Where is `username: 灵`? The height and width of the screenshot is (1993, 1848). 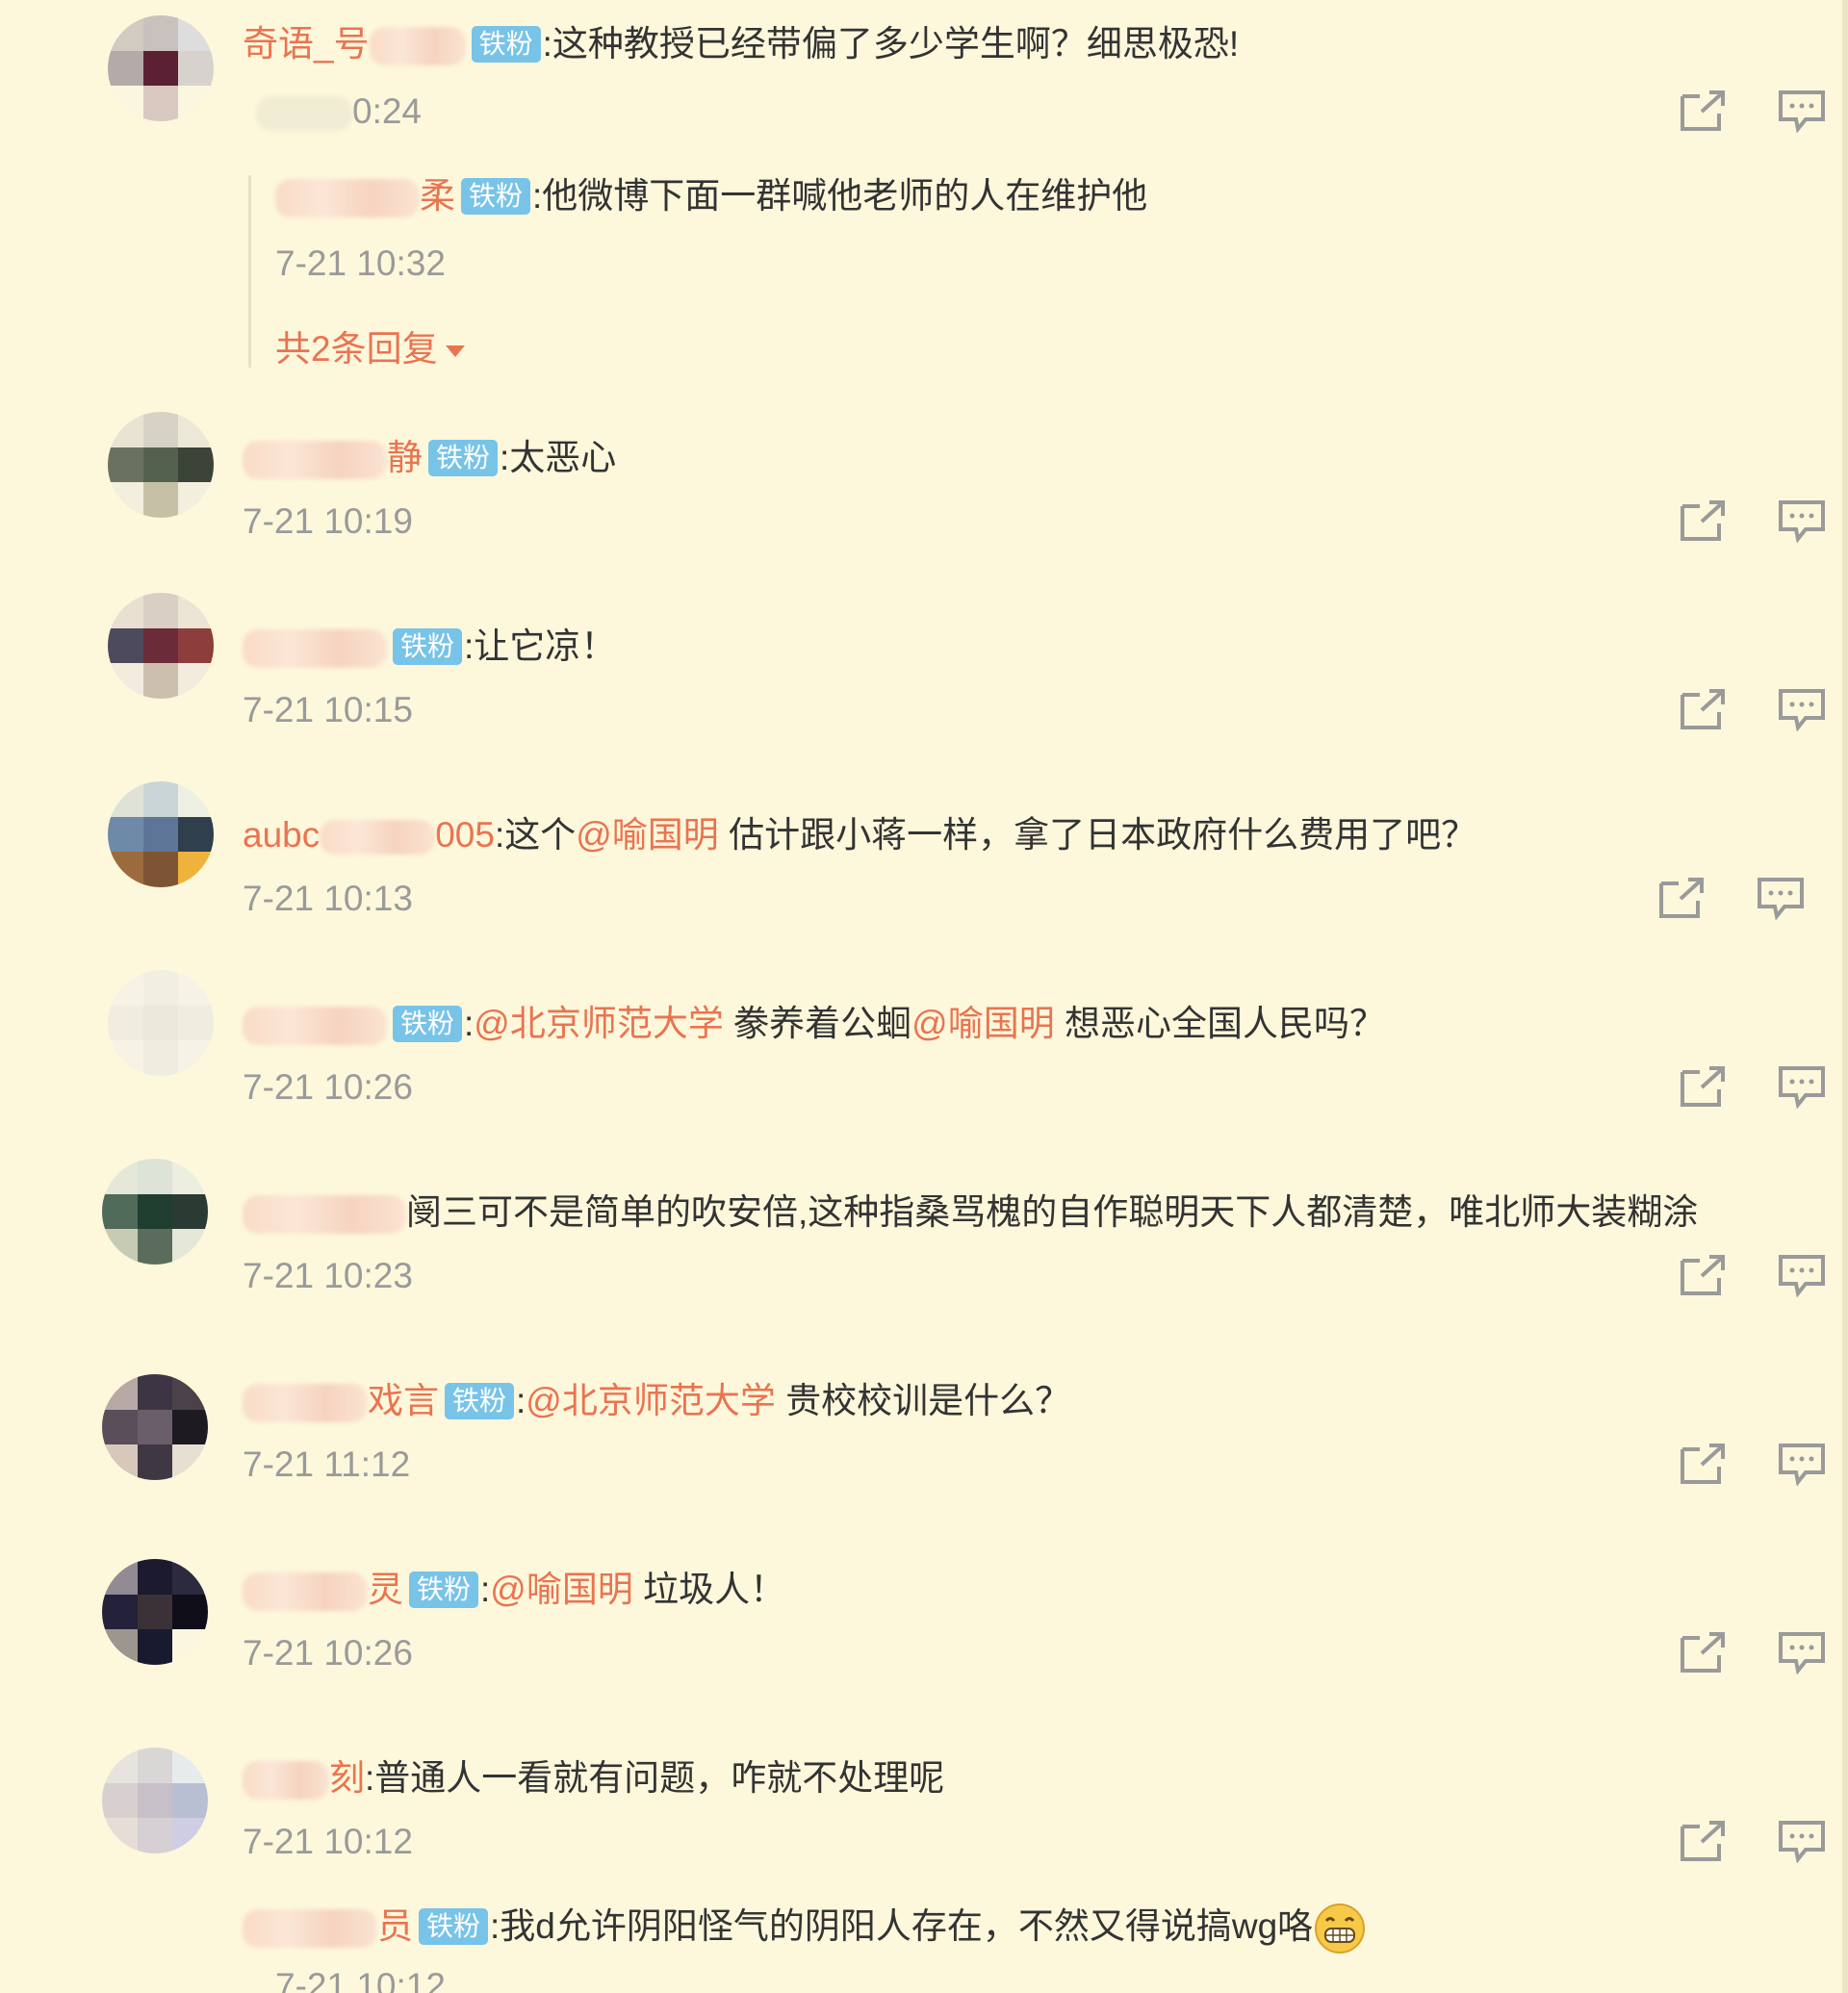
username: 灵 is located at coordinates (385, 1590).